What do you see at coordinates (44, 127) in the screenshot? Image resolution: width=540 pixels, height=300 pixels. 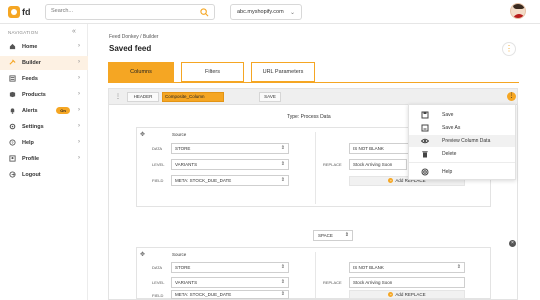 I see `sidebar-item-settings: Settings ›` at bounding box center [44, 127].